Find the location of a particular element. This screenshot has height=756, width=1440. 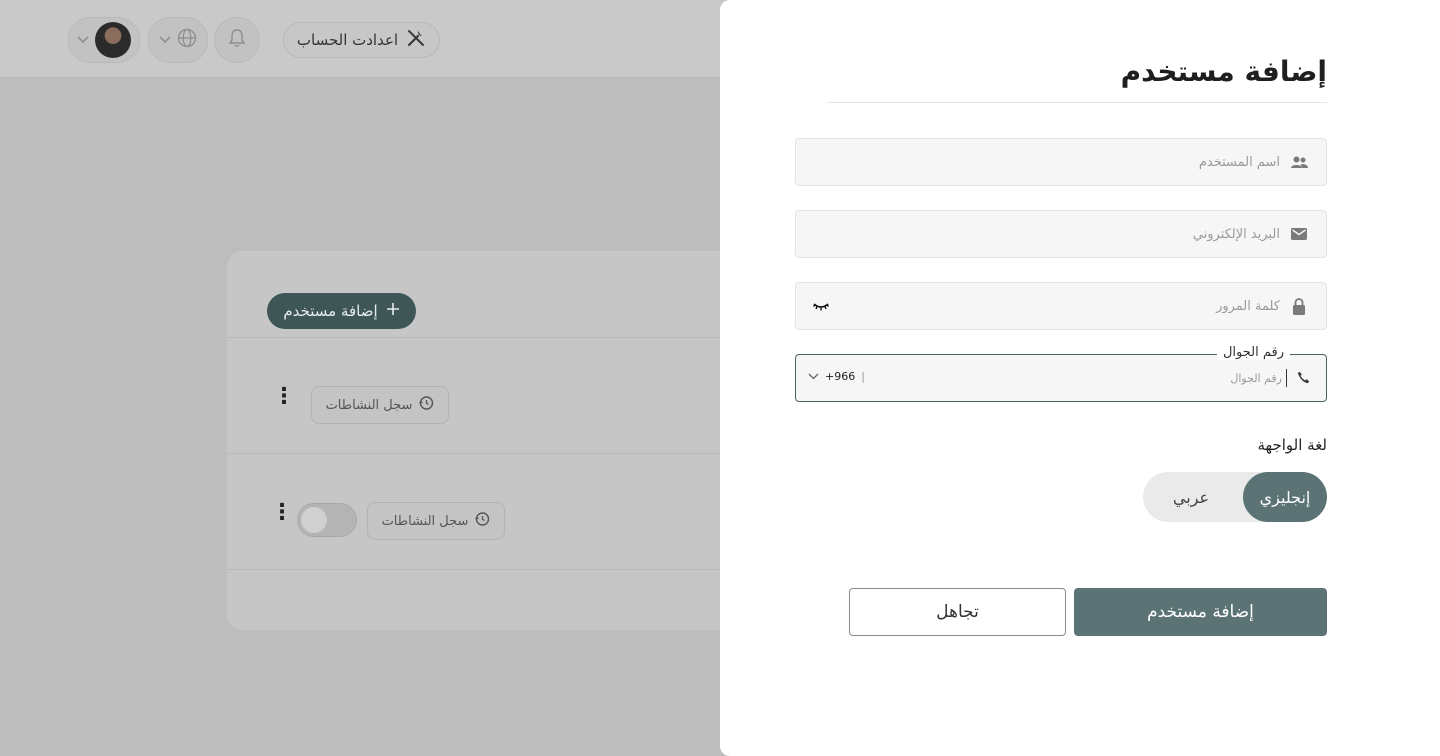

notifications-button is located at coordinates (237, 40).